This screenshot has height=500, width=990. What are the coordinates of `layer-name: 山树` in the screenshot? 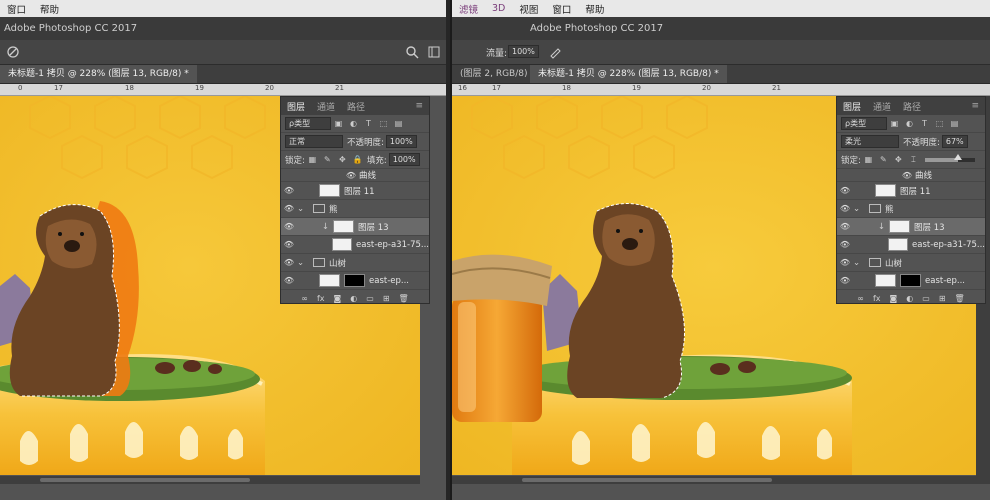 It's located at (338, 263).